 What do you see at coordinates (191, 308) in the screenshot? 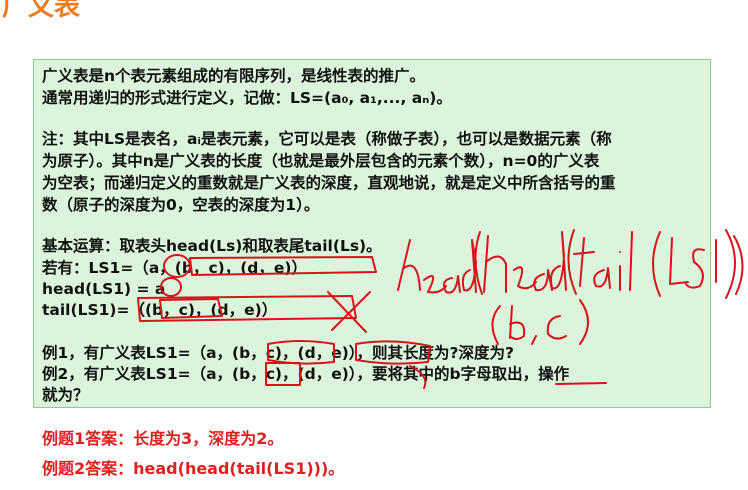
I see `box-tail-result-inner` at bounding box center [191, 308].